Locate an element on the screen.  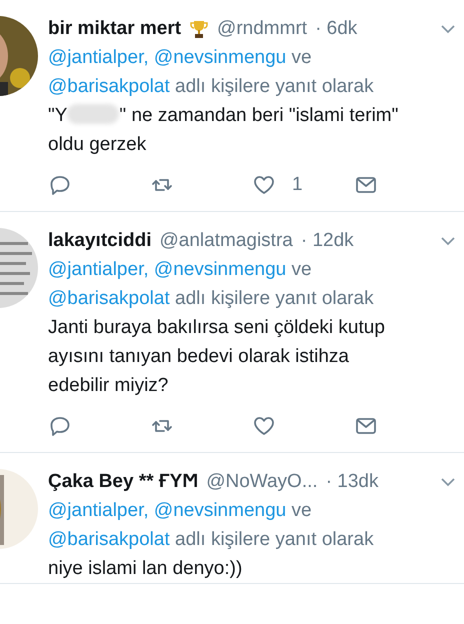
like-count: 1 is located at coordinates (297, 184).